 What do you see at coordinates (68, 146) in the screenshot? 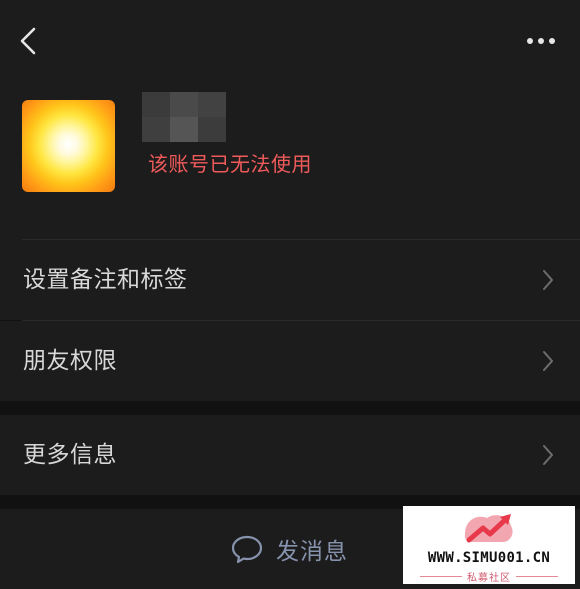
I see `avatar` at bounding box center [68, 146].